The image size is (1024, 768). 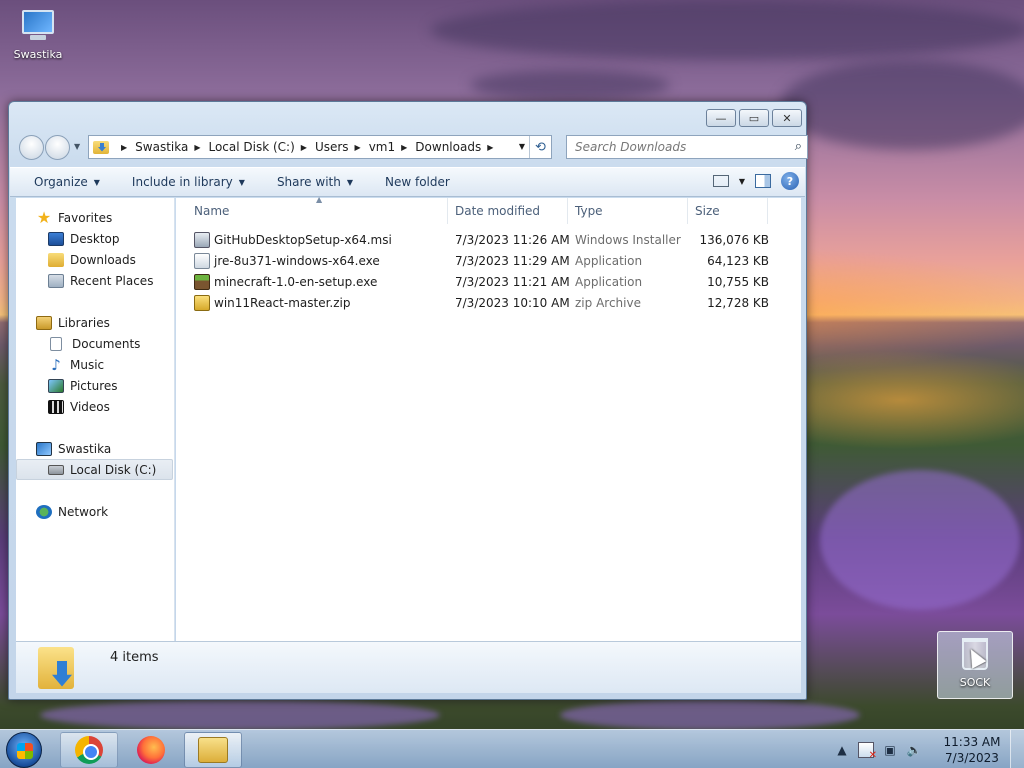 I want to click on preview-pane-icon, so click(x=763, y=181).